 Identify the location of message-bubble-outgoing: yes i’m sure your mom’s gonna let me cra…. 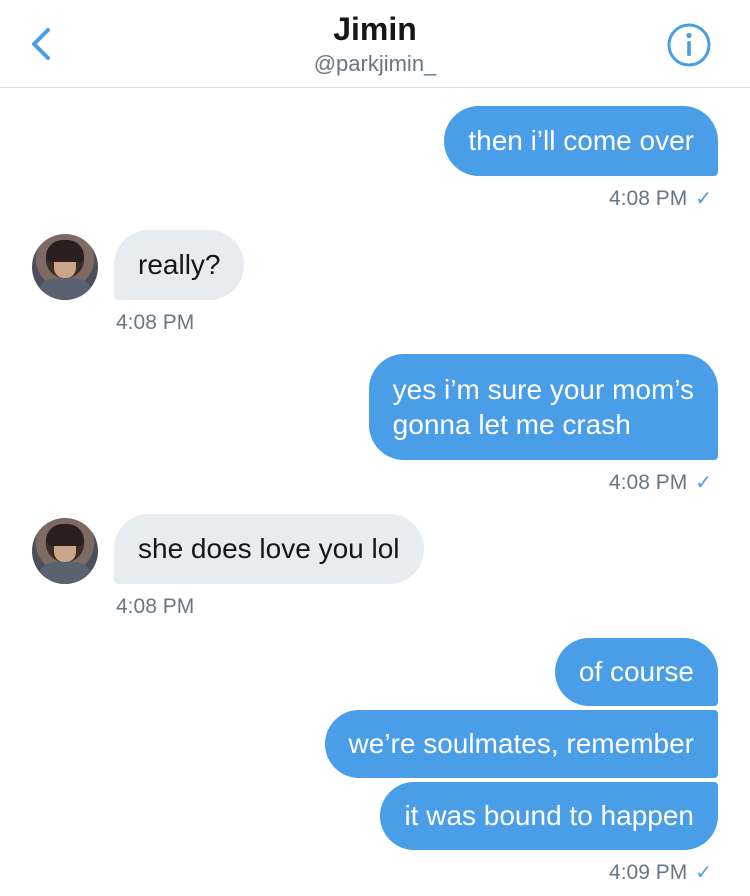
(543, 407).